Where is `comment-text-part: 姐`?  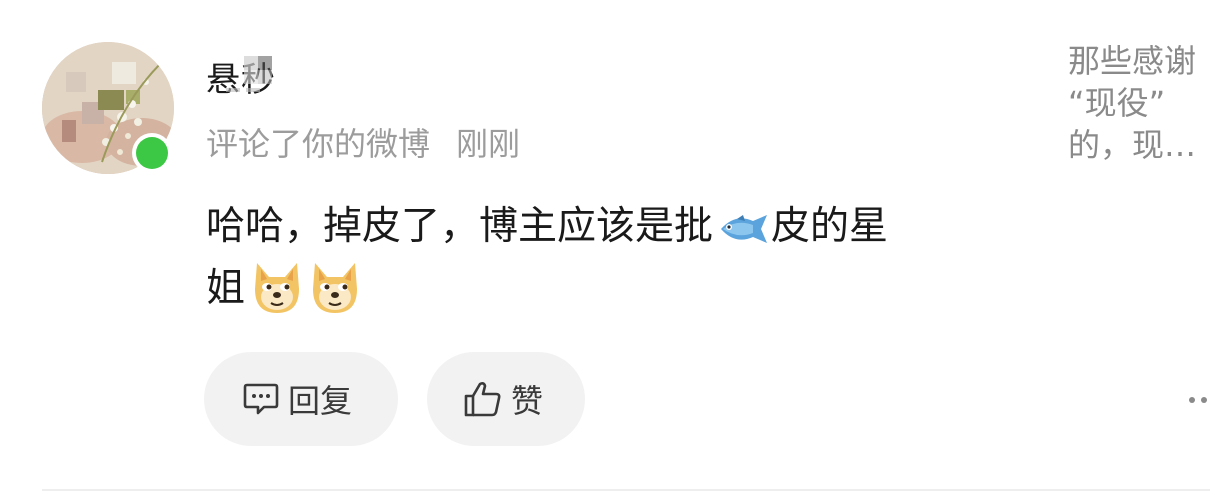 comment-text-part: 姐 is located at coordinates (226, 288).